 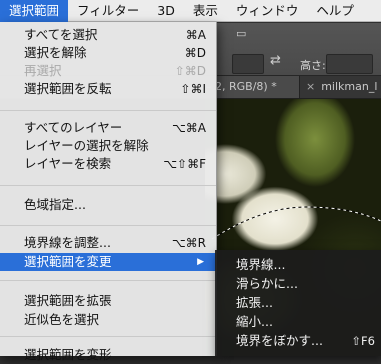 What do you see at coordinates (275, 60) in the screenshot?
I see `swap-arrows-icon: ⇄` at bounding box center [275, 60].